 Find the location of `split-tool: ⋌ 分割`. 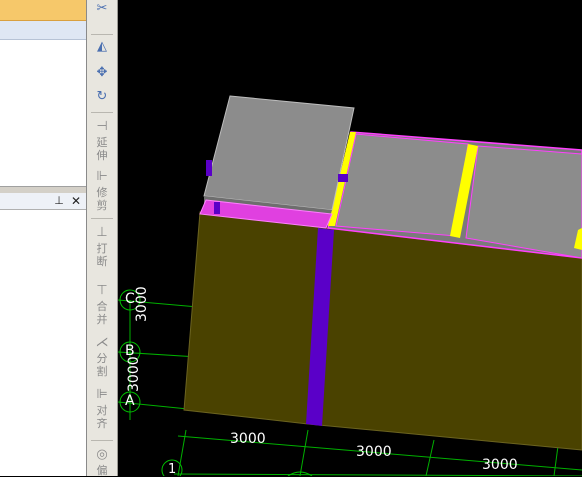

split-tool: ⋌ 分割 is located at coordinates (102, 356).